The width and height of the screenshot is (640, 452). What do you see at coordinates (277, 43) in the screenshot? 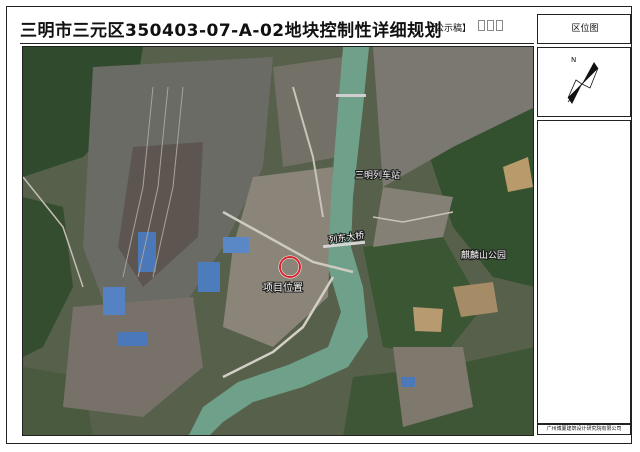
I see `title-underline` at bounding box center [277, 43].